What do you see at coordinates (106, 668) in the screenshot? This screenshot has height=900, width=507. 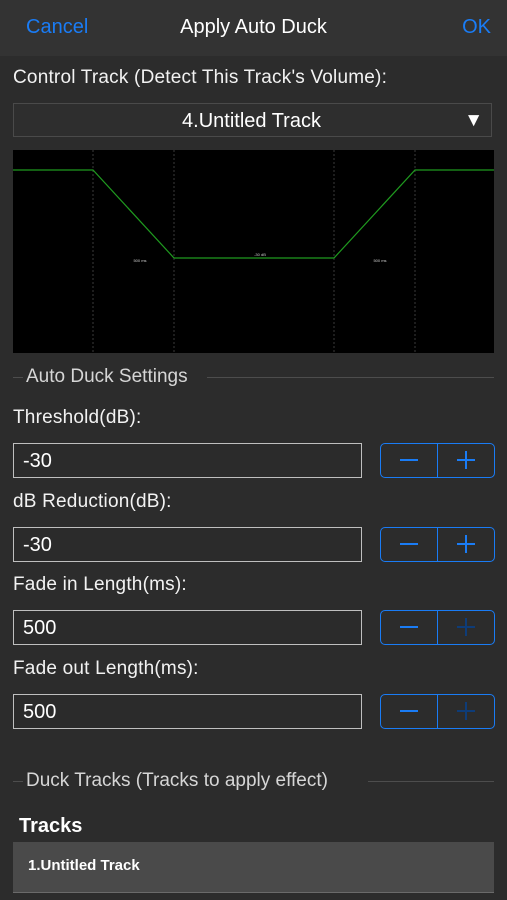 I see `fade-out-length-label-text: Fade out Length(ms):` at bounding box center [106, 668].